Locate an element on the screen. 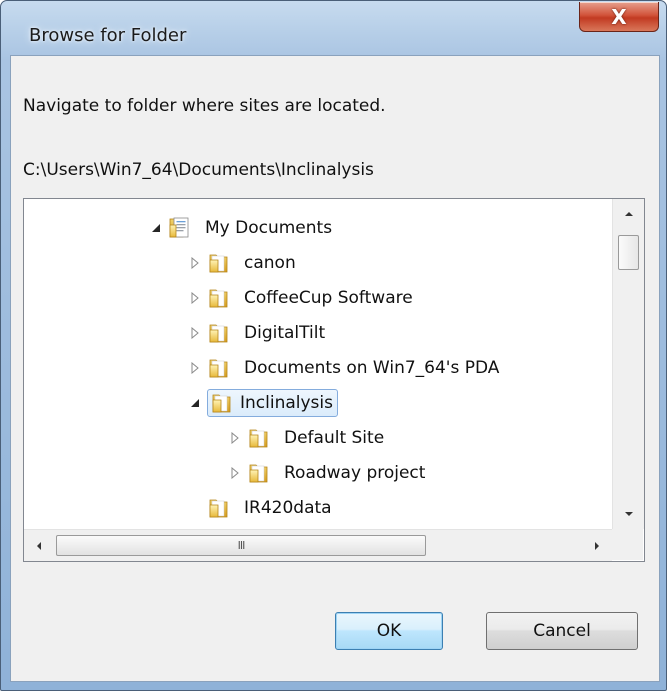 The image size is (667, 691). cancel-button: Cancel is located at coordinates (562, 631).